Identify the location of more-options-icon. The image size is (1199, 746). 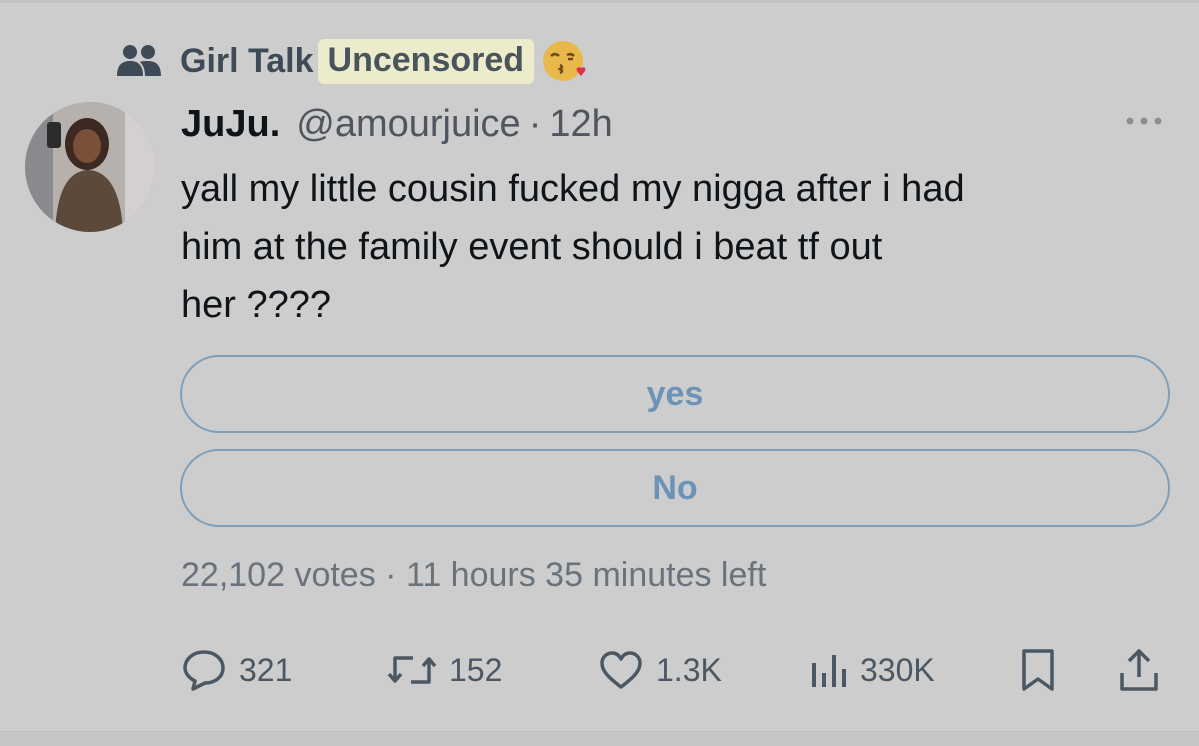
(1144, 121).